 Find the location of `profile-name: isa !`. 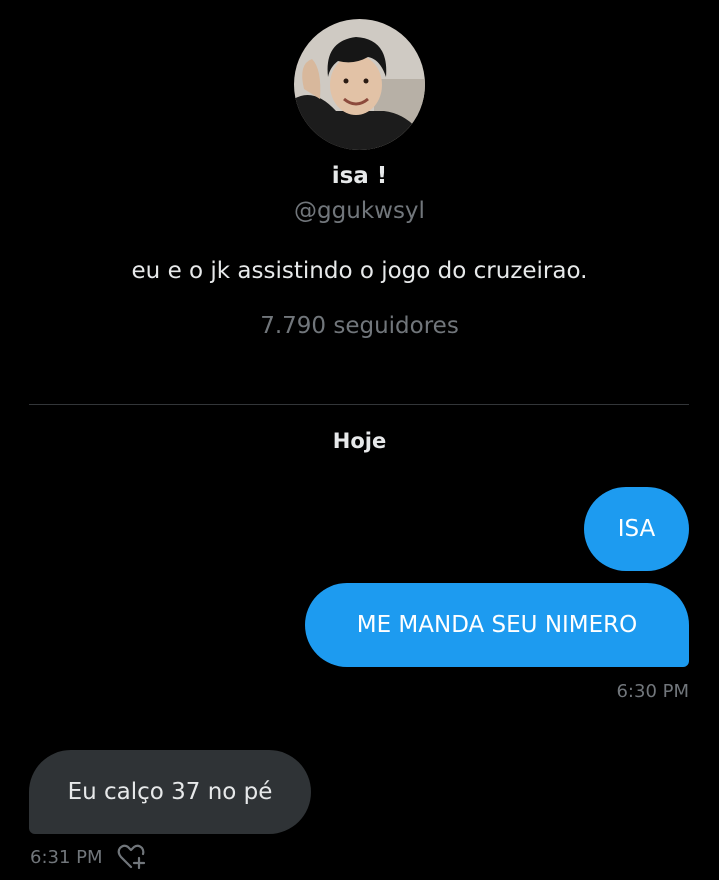

profile-name: isa ! is located at coordinates (359, 176).